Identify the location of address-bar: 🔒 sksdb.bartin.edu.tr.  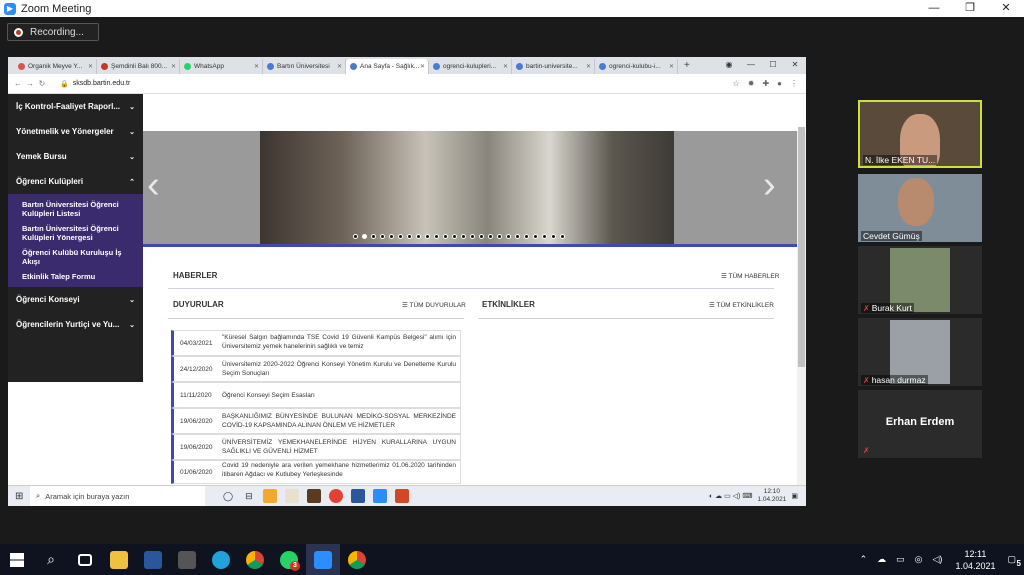
(374, 84).